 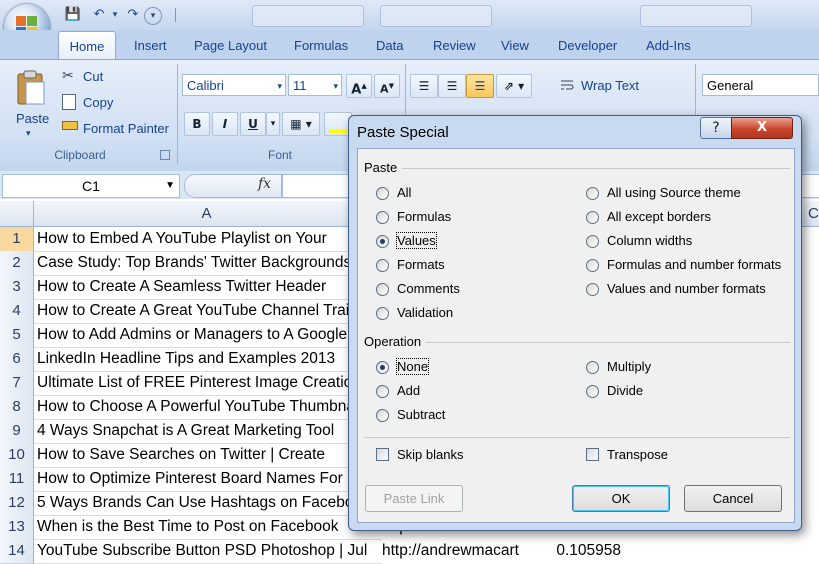 What do you see at coordinates (17, 335) in the screenshot?
I see `row-header: 5` at bounding box center [17, 335].